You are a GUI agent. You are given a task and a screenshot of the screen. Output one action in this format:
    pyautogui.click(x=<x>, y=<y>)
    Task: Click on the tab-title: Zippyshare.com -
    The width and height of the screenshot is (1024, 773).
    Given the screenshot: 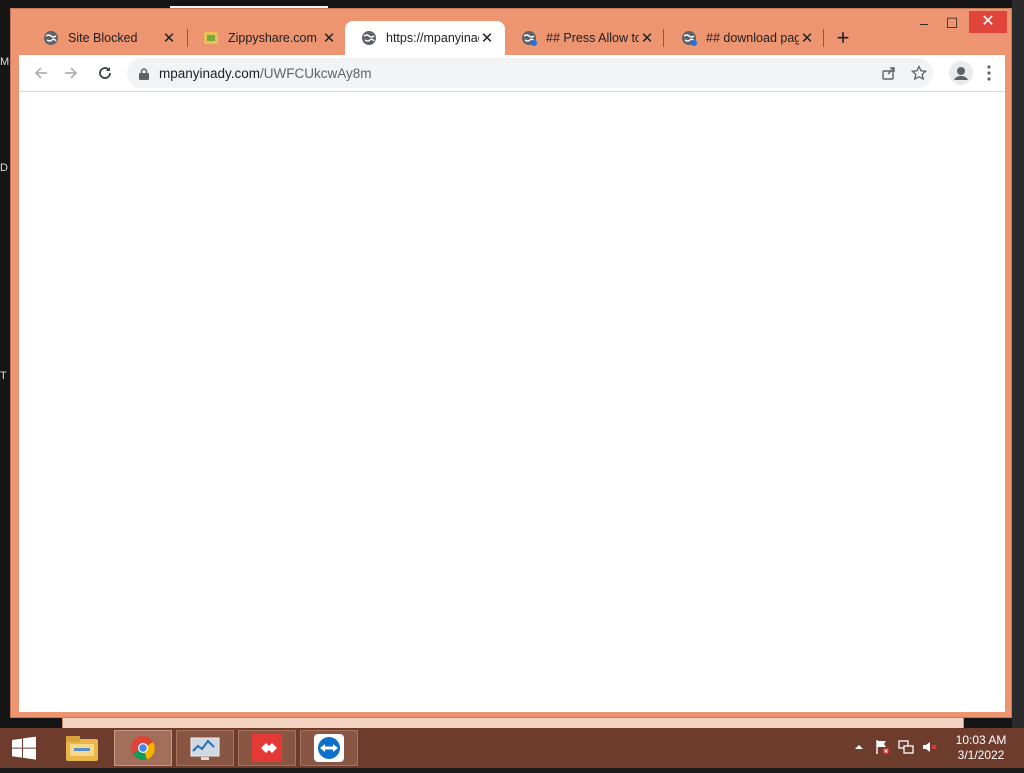 What is the action you would take?
    pyautogui.click(x=274, y=38)
    